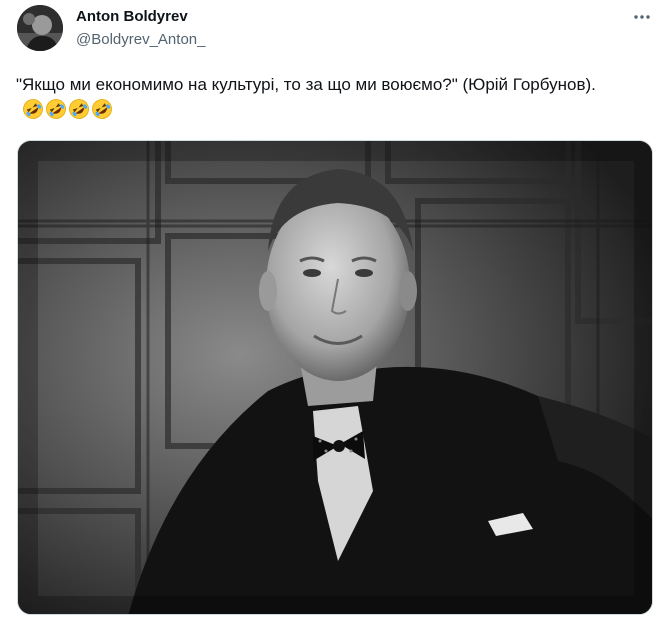 Image resolution: width=668 pixels, height=629 pixels. Describe the element at coordinates (132, 16) in the screenshot. I see `author-name: Anton Boldyrev` at that location.